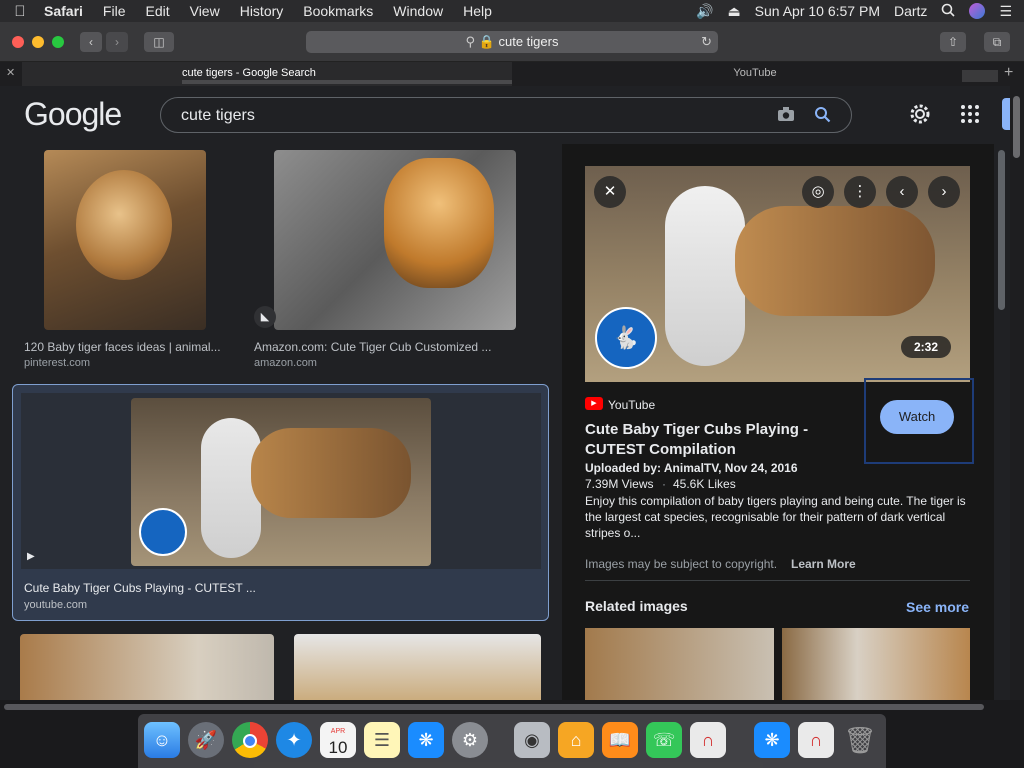 Image resolution: width=1024 pixels, height=768 pixels. Describe the element at coordinates (338, 11) in the screenshot. I see `menu-bookmarks: Bookmarks` at that location.